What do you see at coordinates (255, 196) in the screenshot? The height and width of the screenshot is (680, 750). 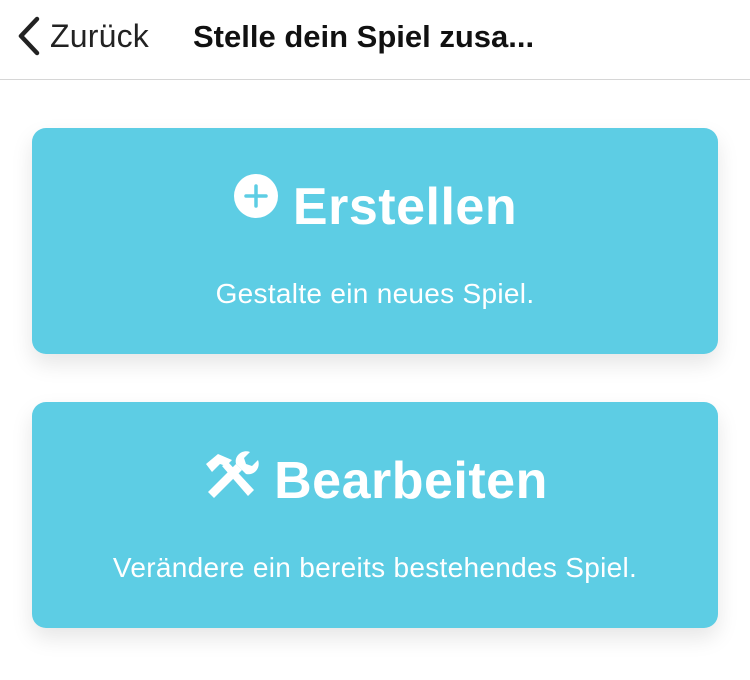 I see `plus-circle-icon` at bounding box center [255, 196].